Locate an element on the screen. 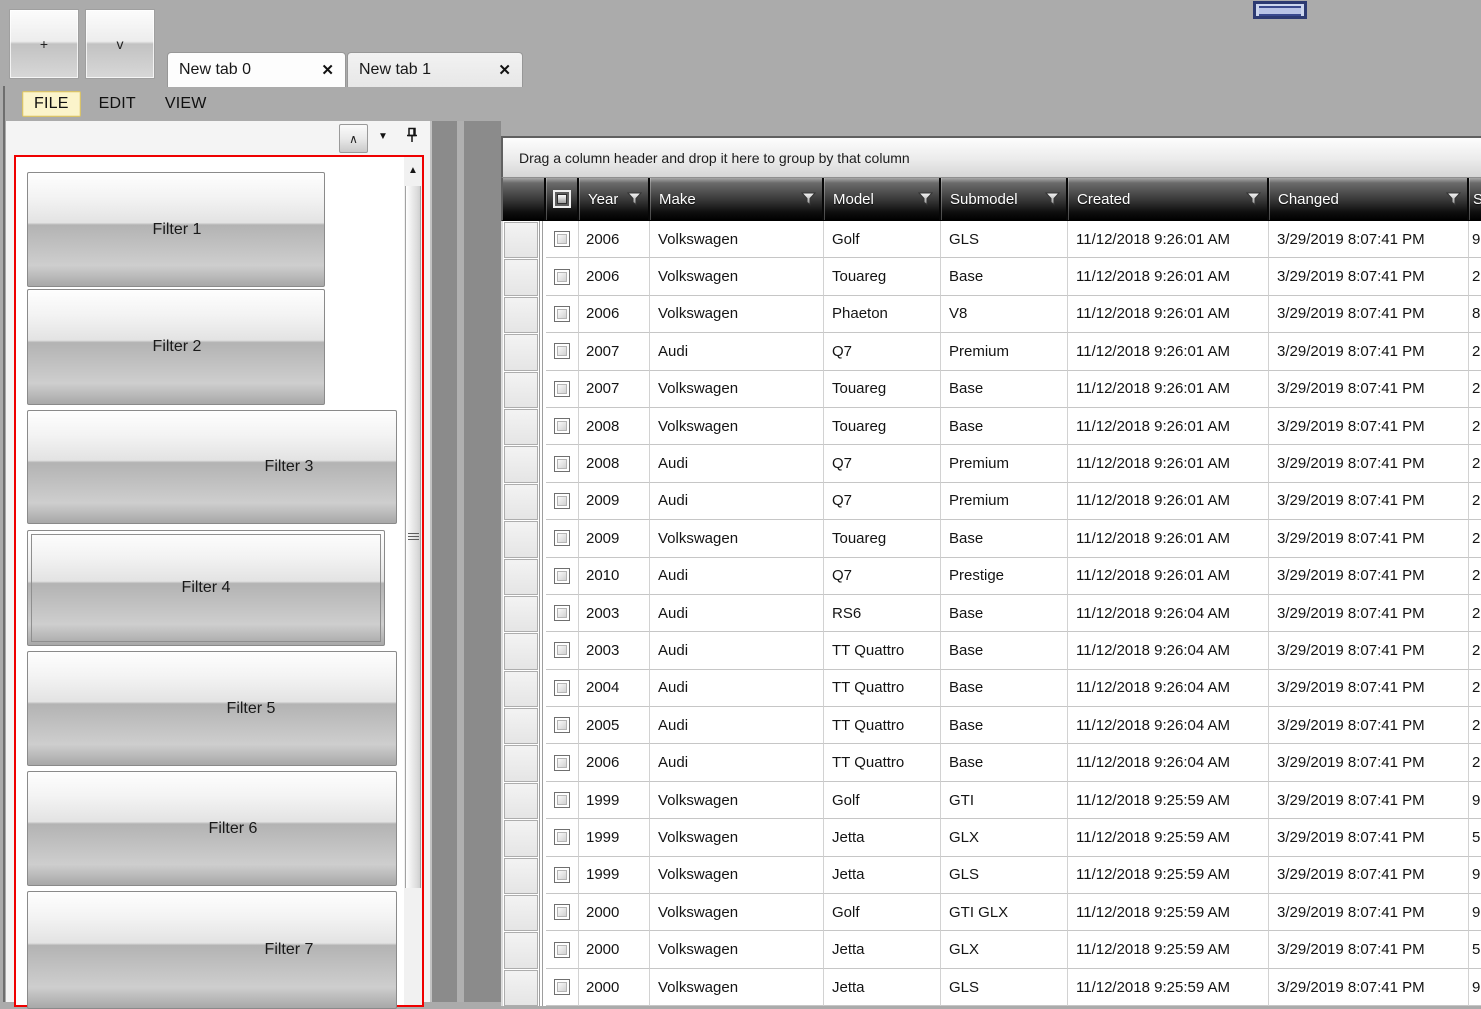 The height and width of the screenshot is (1009, 1481). column-header-created: Created is located at coordinates (1168, 199).